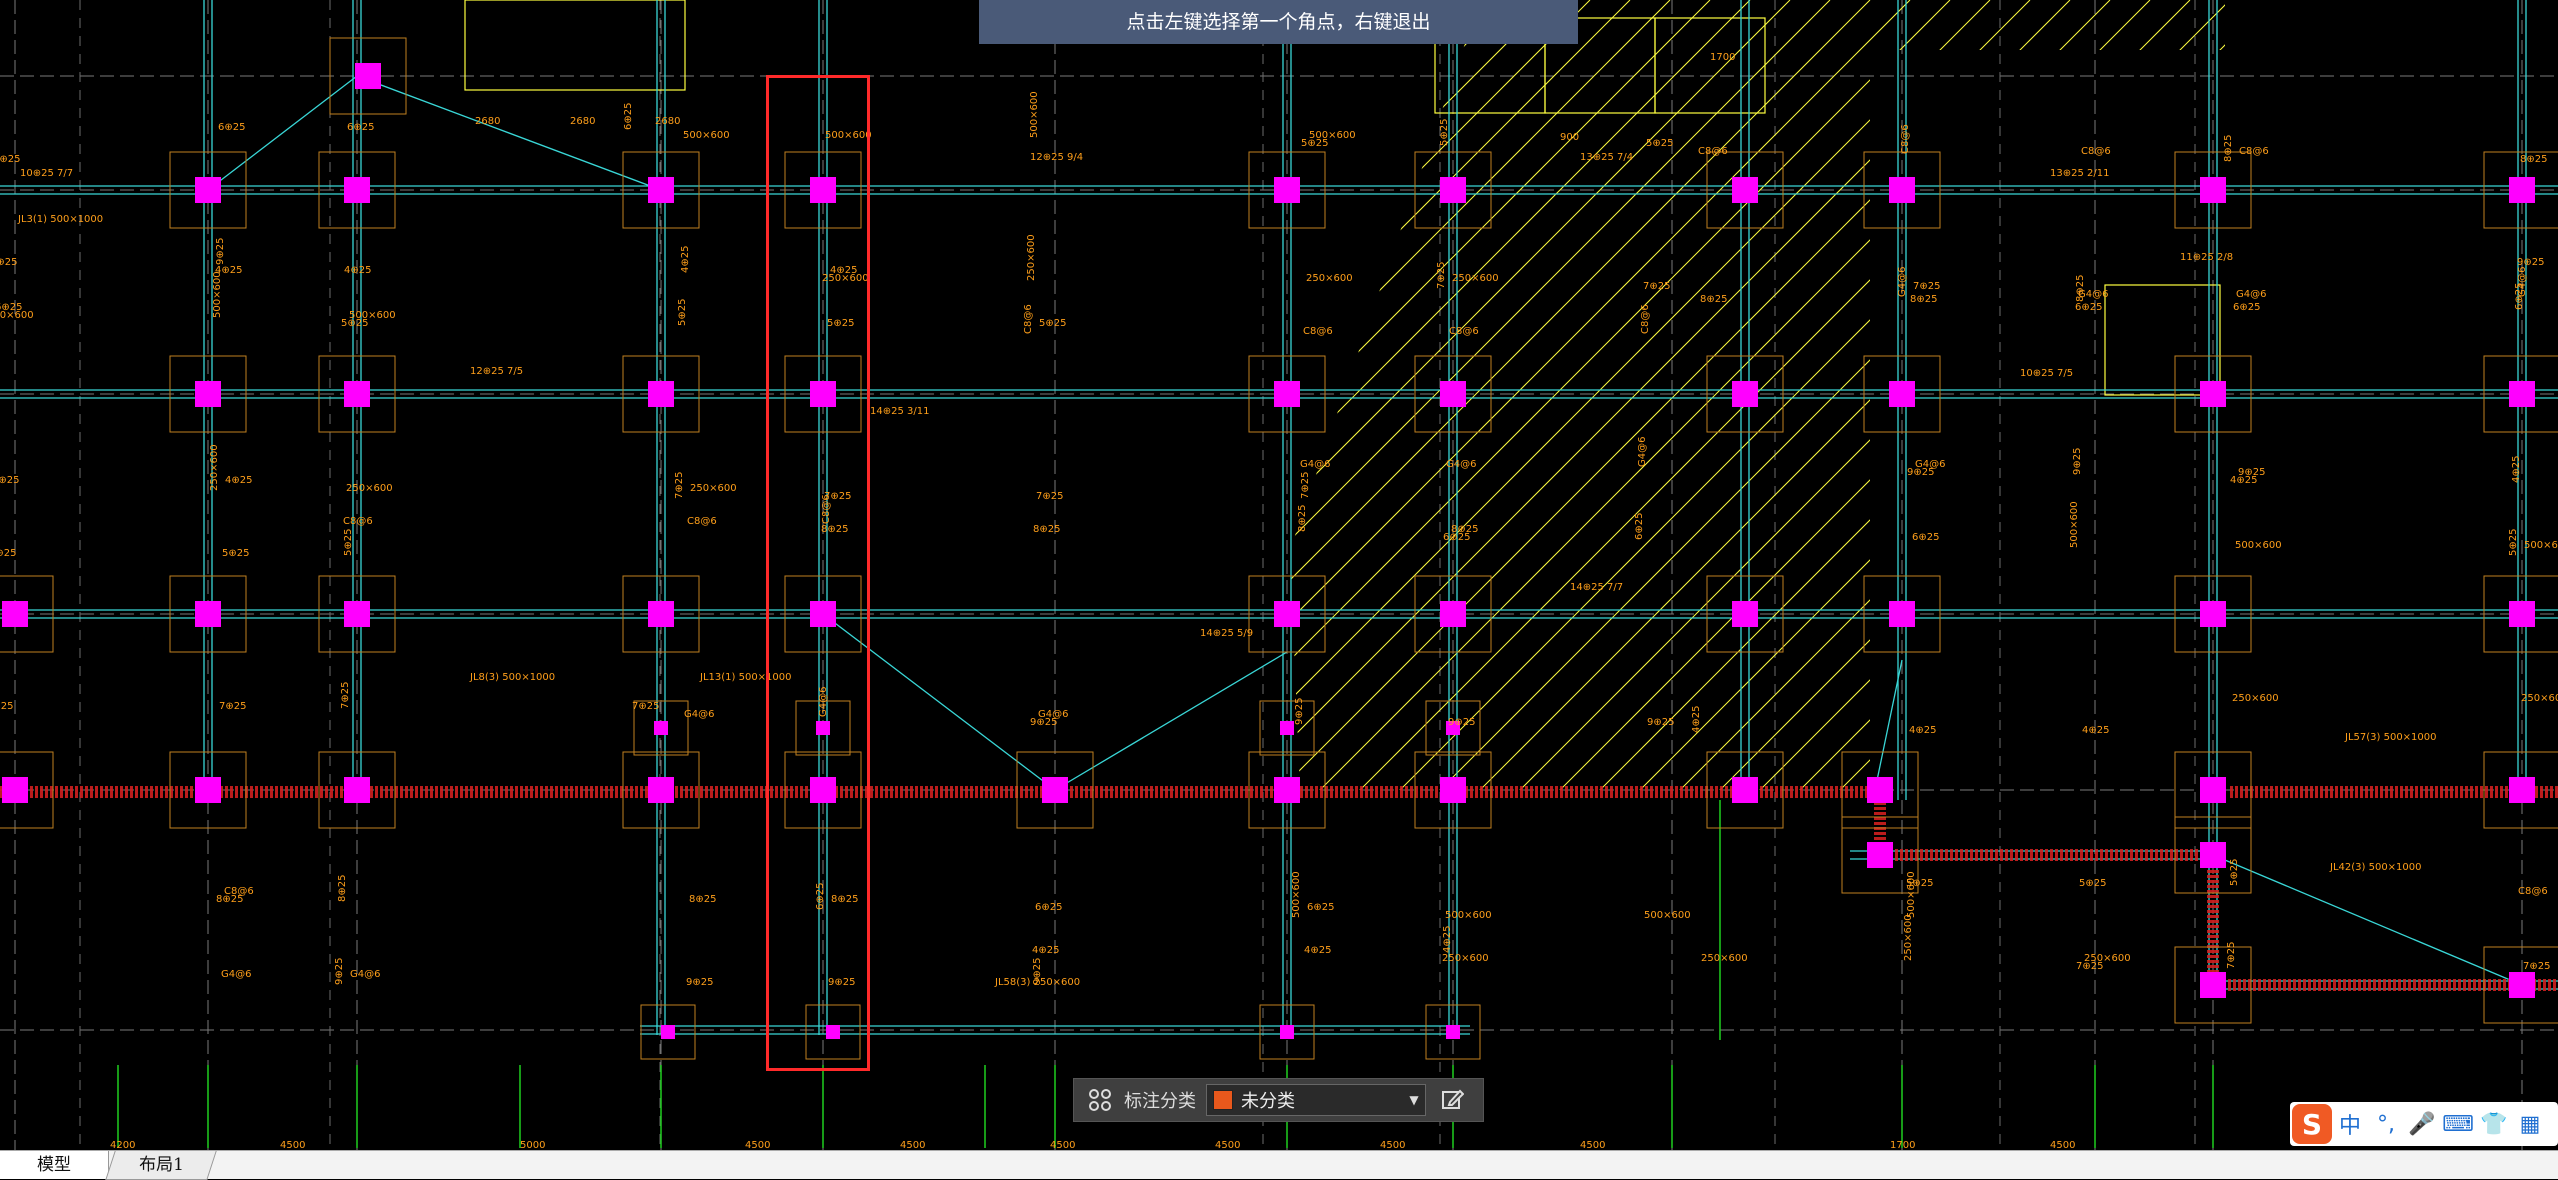 The height and width of the screenshot is (1180, 2558). I want to click on beam-mark-label: 14⊕25 5/9, so click(1226, 633).